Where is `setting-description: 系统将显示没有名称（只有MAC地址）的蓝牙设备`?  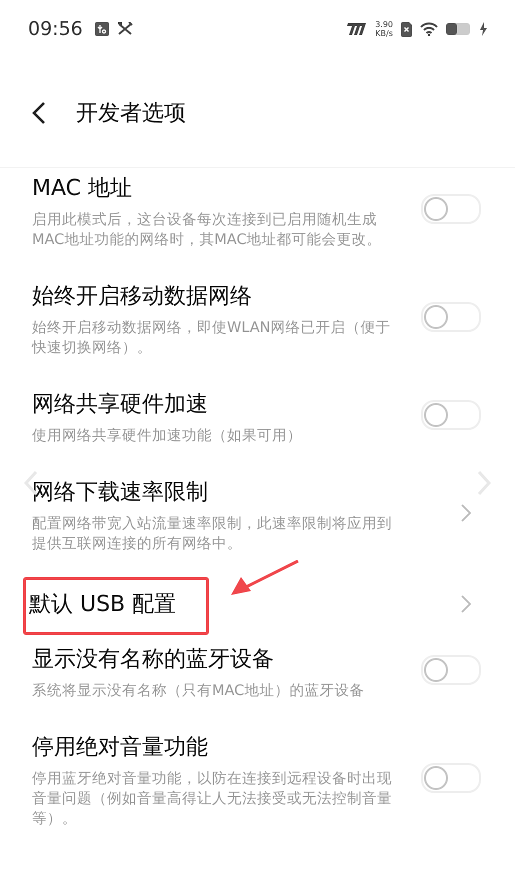
setting-description: 系统将显示没有名称（只有MAC地址）的蓝牙设备 is located at coordinates (199, 691).